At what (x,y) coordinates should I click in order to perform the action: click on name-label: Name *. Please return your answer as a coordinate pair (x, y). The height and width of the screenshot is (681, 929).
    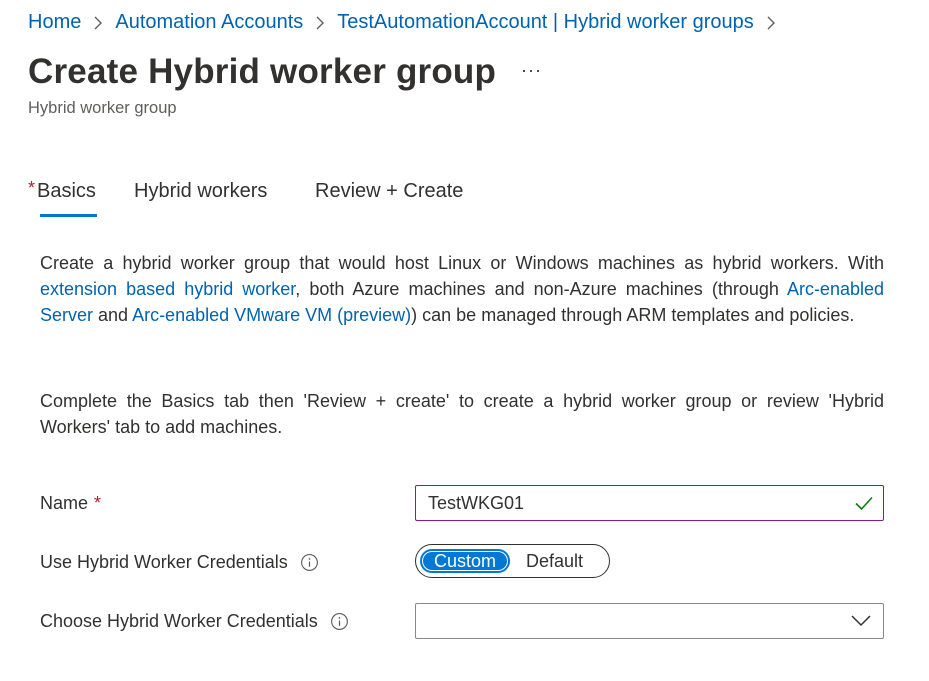
    Looking at the image, I should click on (70, 503).